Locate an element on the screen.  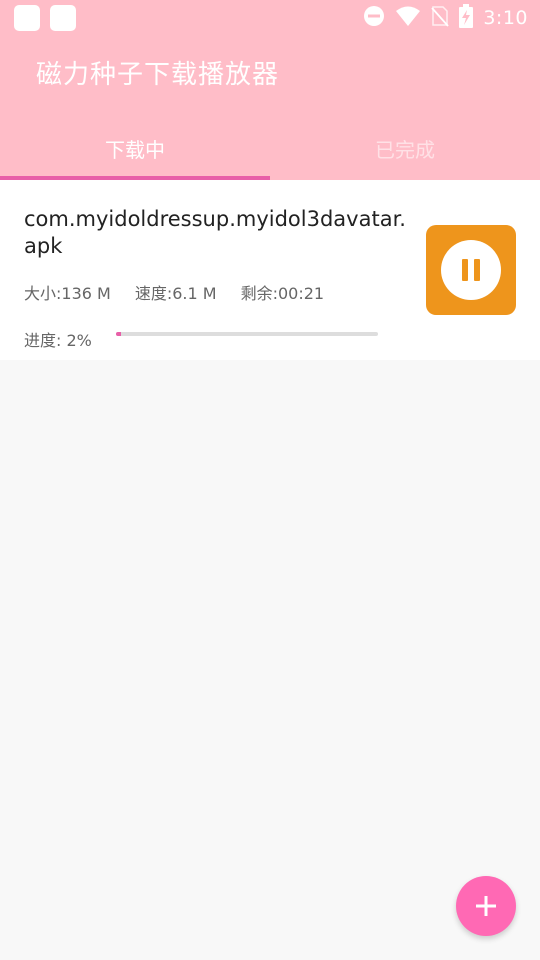
download-meta: 大小:136 M 速度:6.1 M 剩余:00:21 is located at coordinates (174, 292).